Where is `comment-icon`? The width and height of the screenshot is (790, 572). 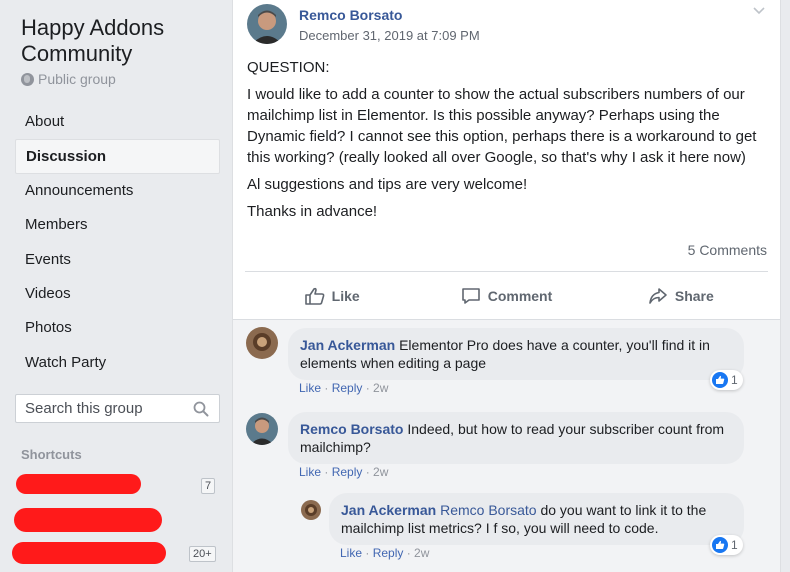
comment-icon is located at coordinates (470, 296).